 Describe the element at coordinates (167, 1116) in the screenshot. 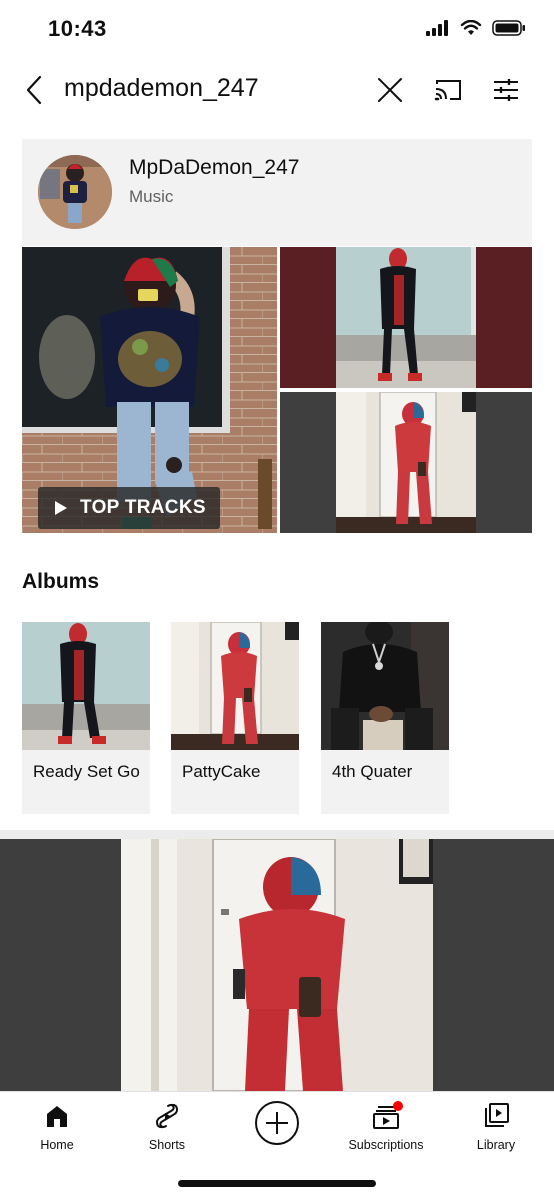

I see `shorts-icon` at that location.